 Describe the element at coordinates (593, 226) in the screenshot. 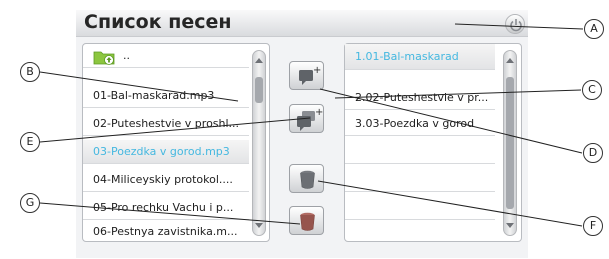

I see `callout-f: F` at that location.